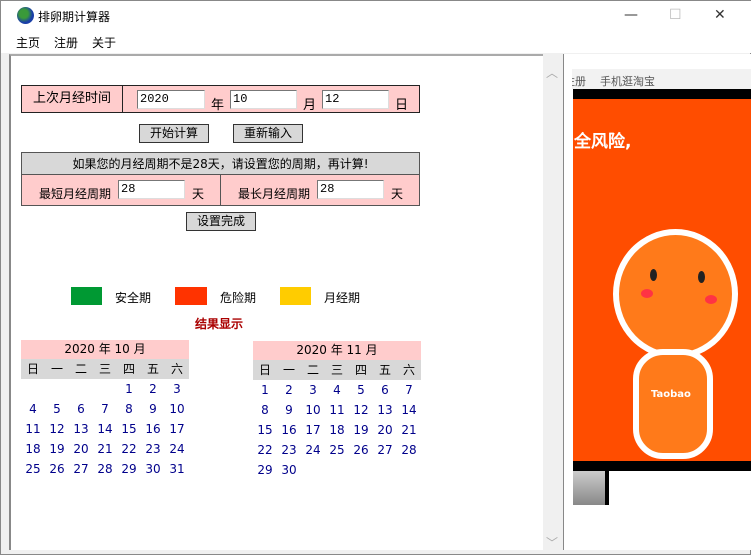  I want to click on vertical-scrollbar: ︿ ﹀, so click(552, 303).